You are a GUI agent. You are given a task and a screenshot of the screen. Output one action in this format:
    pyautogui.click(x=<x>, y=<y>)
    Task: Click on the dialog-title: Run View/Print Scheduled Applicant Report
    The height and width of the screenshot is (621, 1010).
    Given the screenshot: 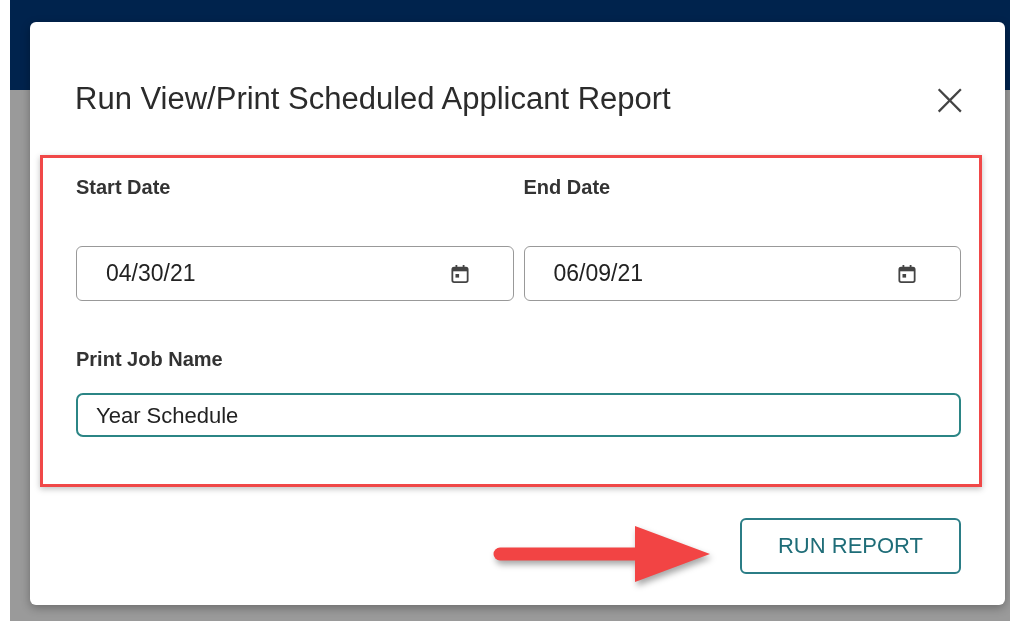 What is the action you would take?
    pyautogui.click(x=373, y=99)
    